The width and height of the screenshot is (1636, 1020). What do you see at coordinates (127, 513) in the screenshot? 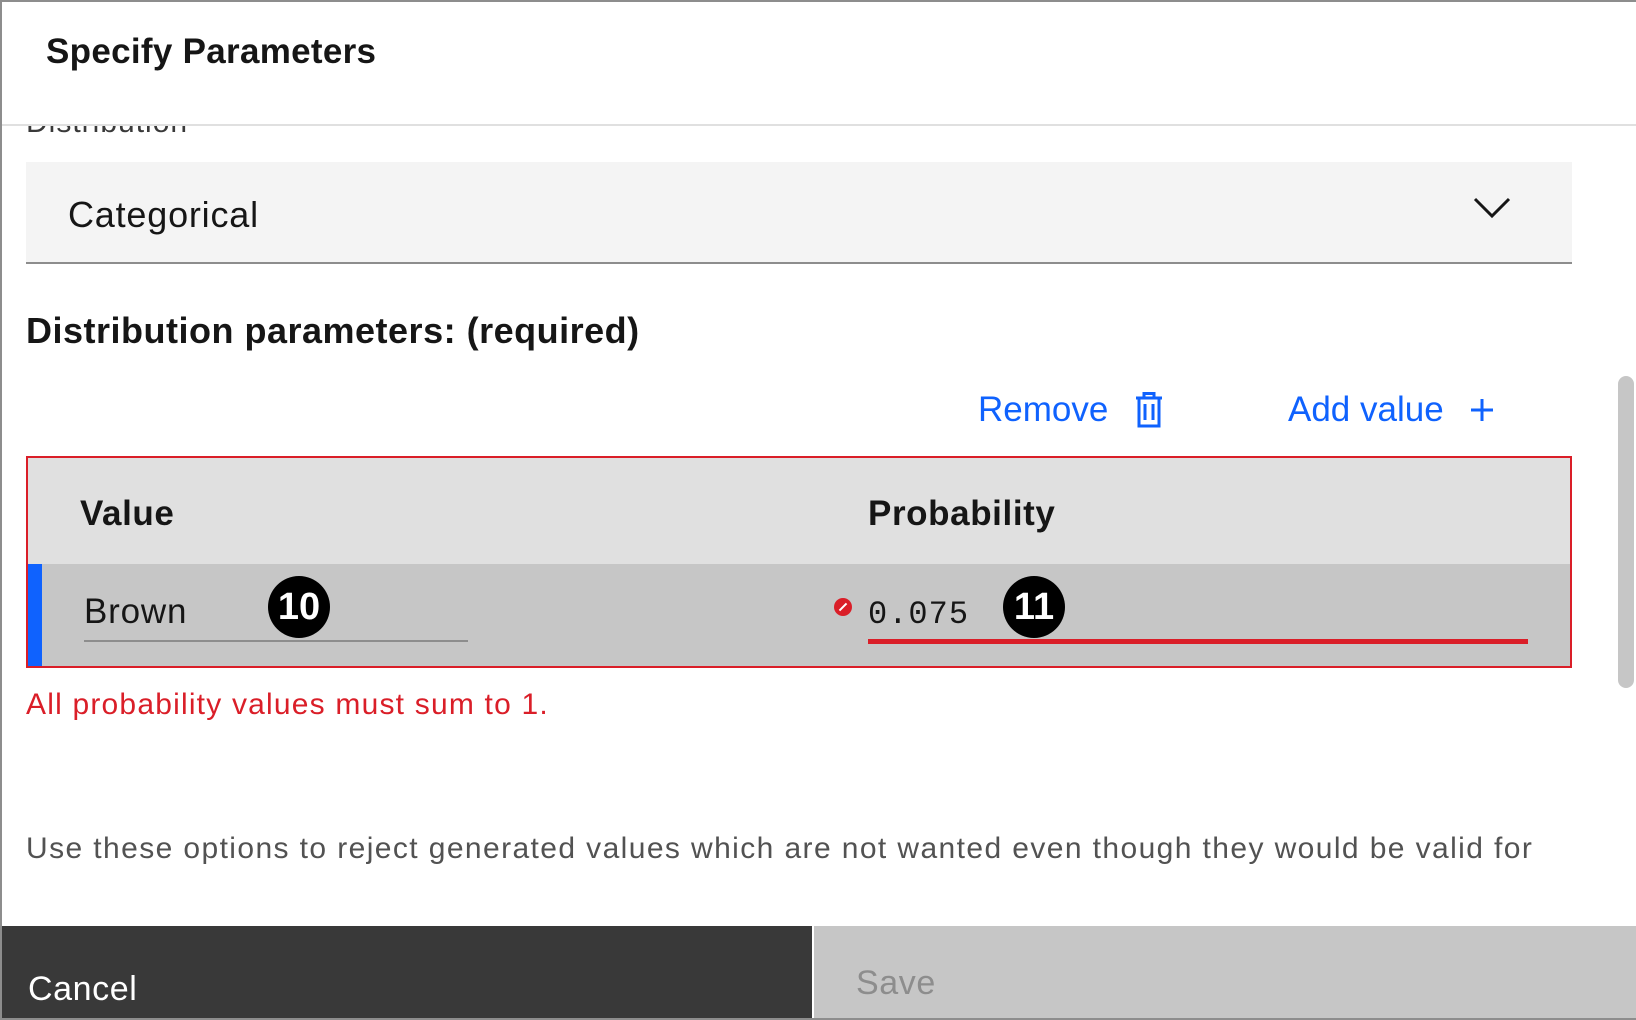
I see `column-header-value: Value` at bounding box center [127, 513].